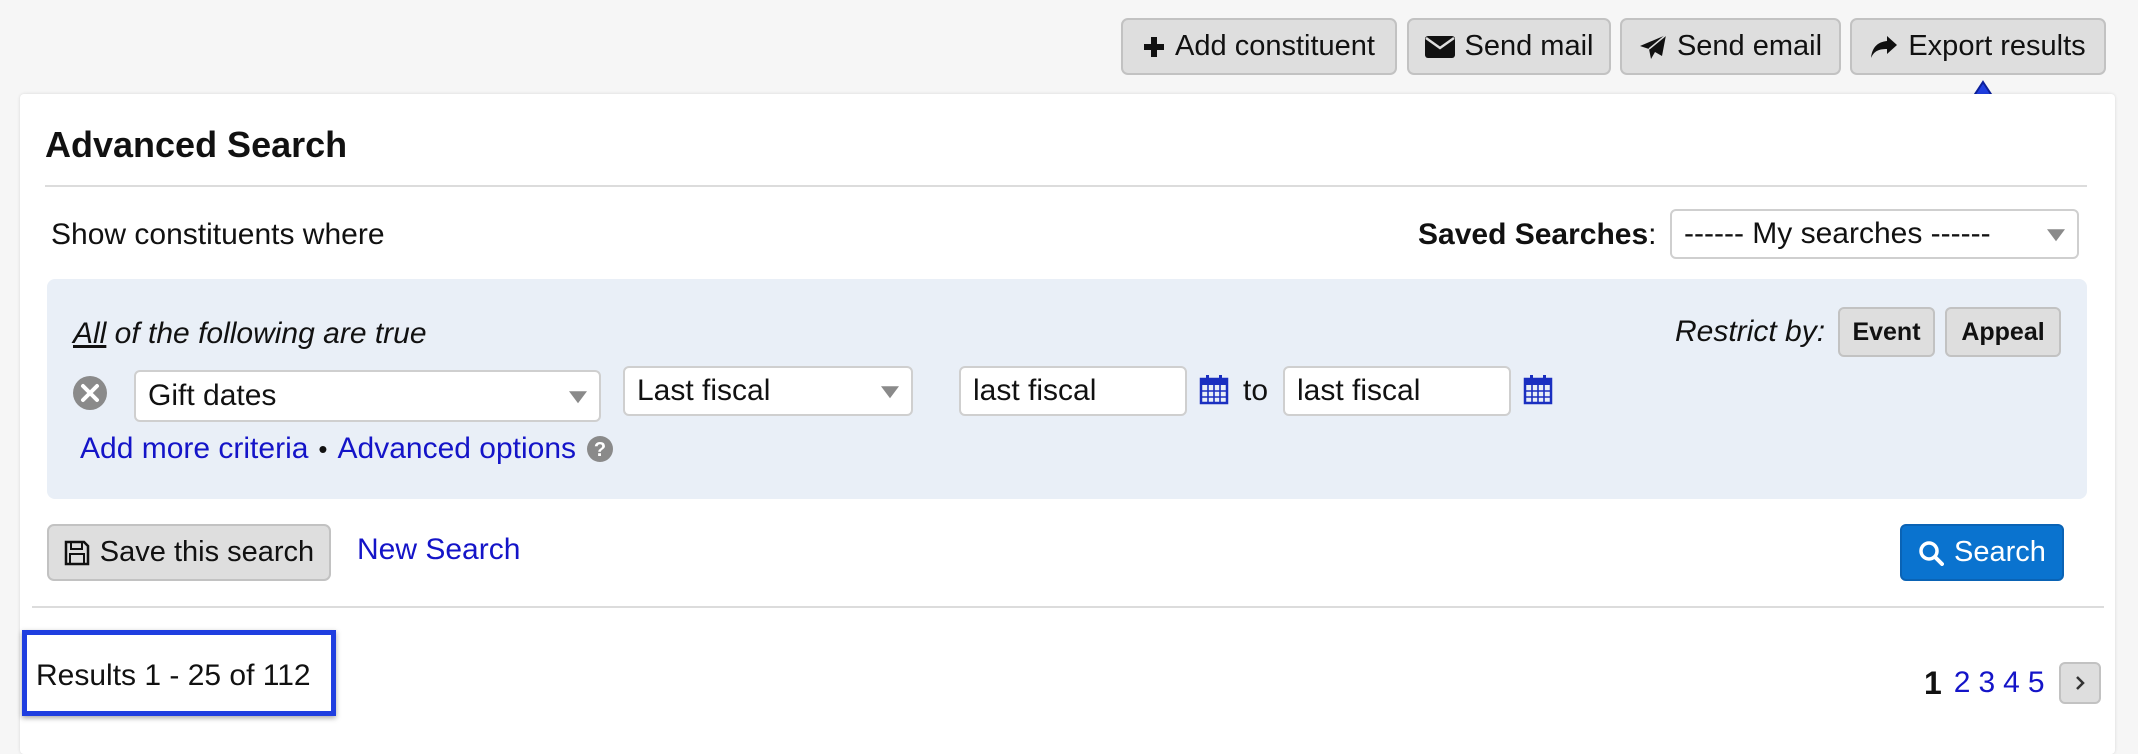 This screenshot has height=754, width=2138. What do you see at coordinates (1750, 331) in the screenshot?
I see `restrict-by-label: Restrict by:` at bounding box center [1750, 331].